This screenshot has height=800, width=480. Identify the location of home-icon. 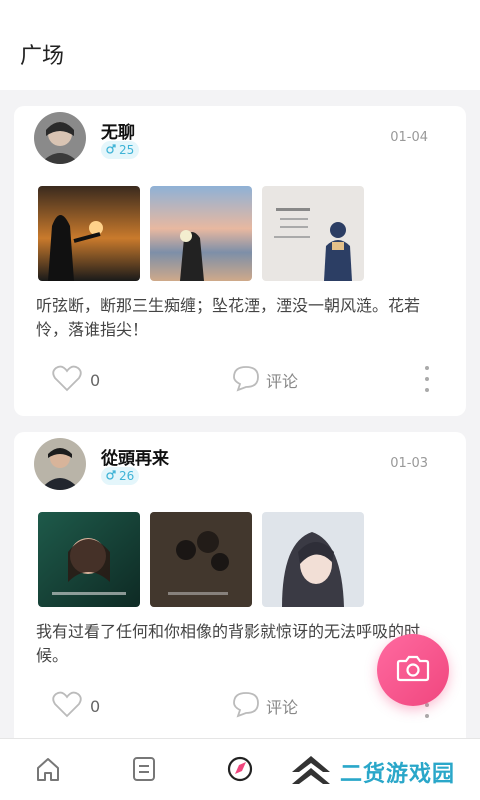
(48, 771).